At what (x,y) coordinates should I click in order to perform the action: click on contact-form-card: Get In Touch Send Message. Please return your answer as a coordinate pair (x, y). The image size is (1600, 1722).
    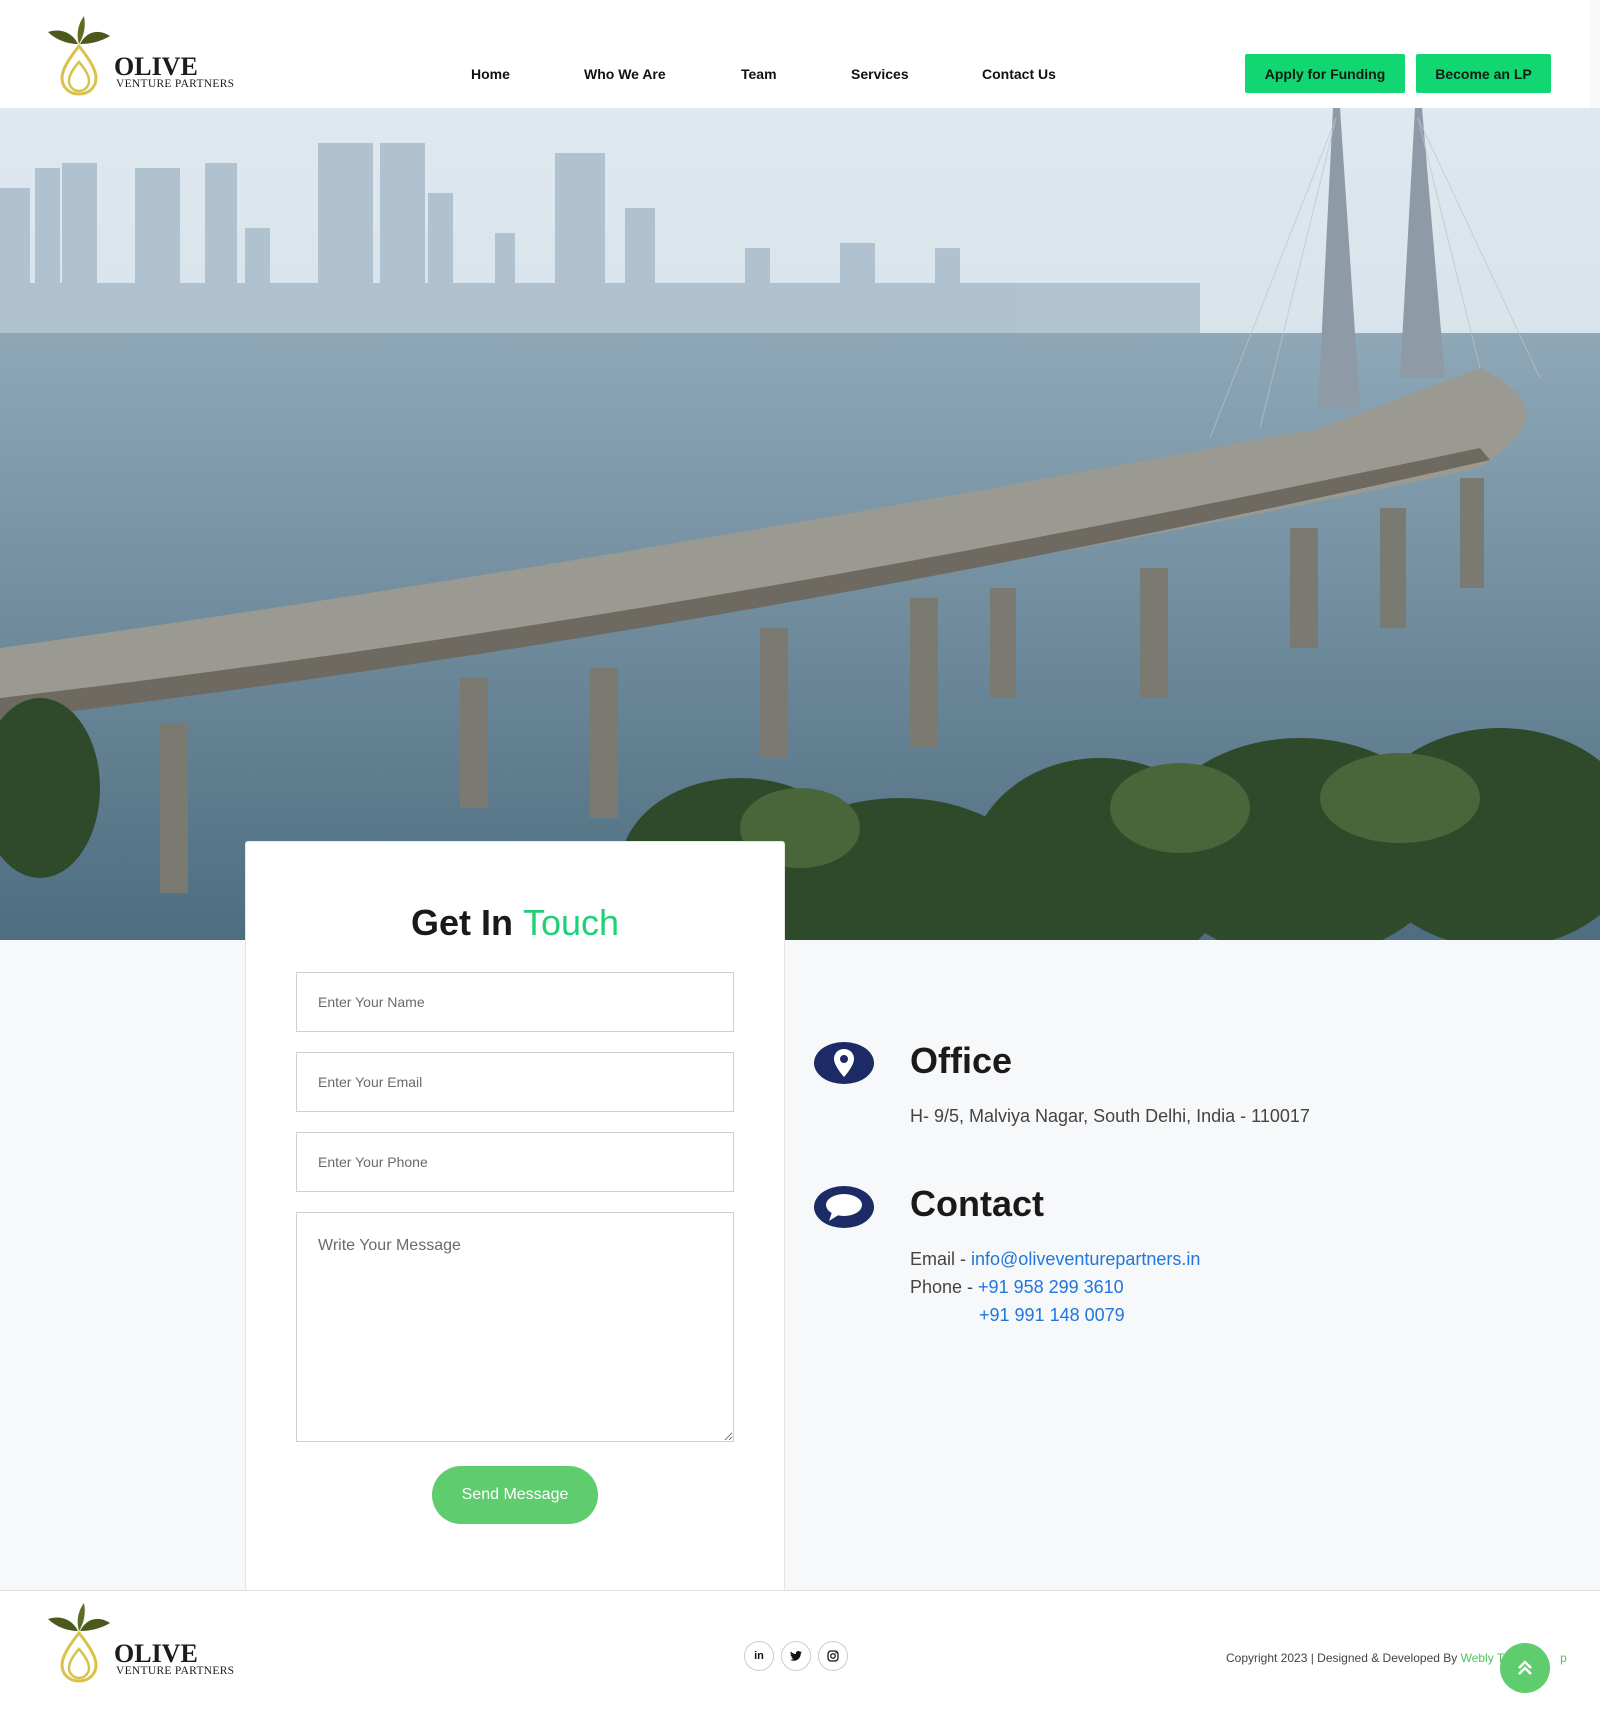
    Looking at the image, I should click on (515, 1216).